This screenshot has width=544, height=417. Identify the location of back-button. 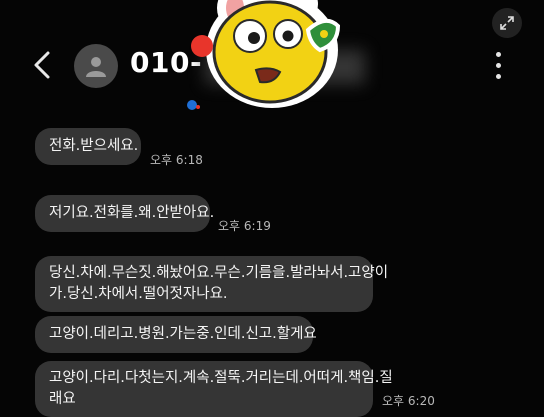
(43, 65).